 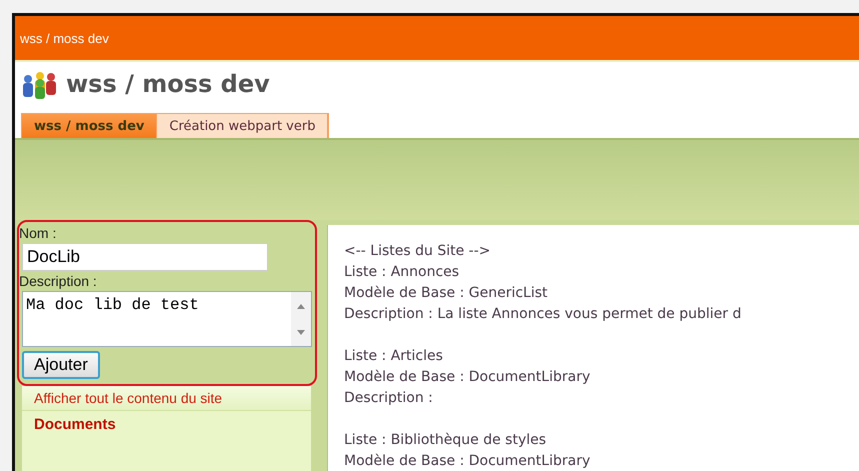 What do you see at coordinates (394, 356) in the screenshot?
I see `output-line: Liste : Articles` at bounding box center [394, 356].